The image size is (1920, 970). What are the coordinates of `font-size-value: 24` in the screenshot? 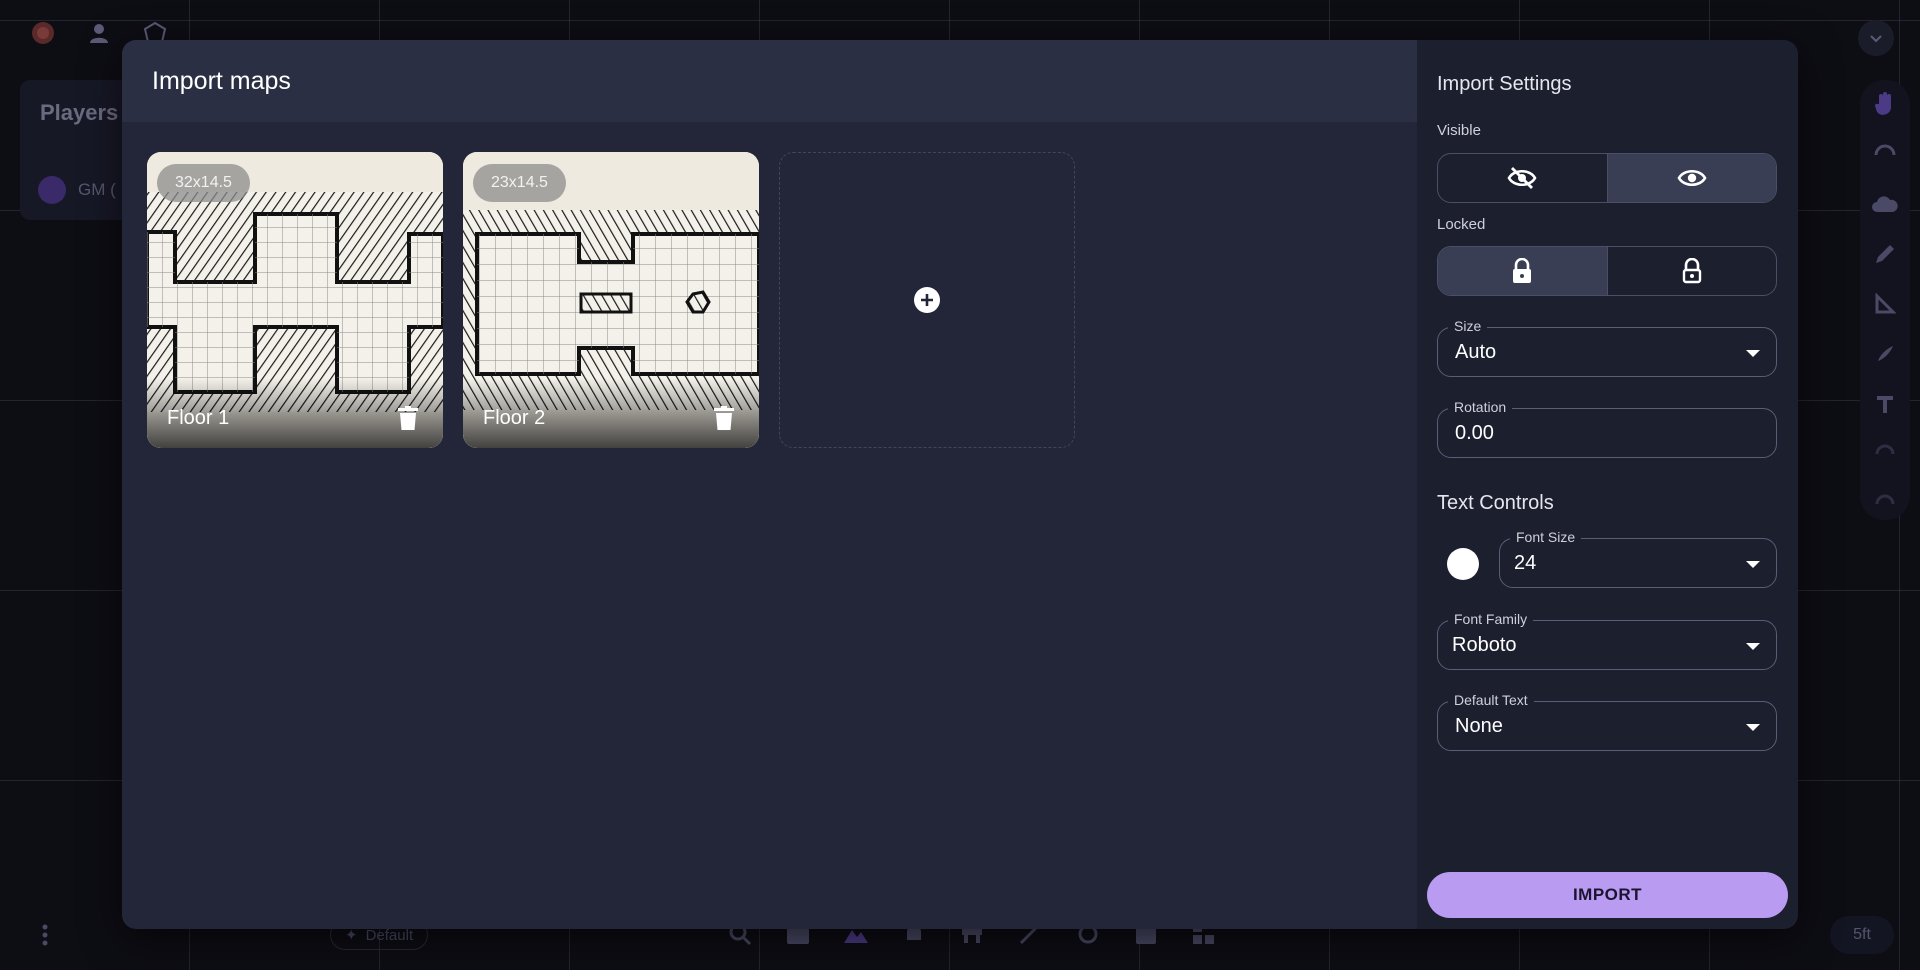 It's located at (1525, 563).